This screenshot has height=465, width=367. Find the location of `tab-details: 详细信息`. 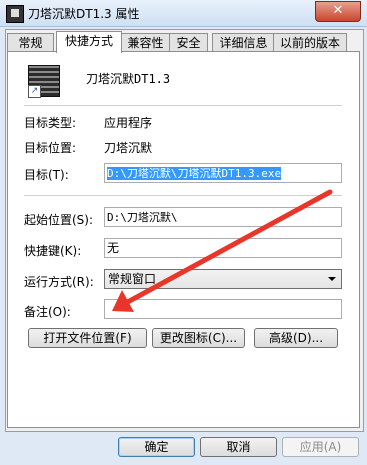

tab-details: 详细信息 is located at coordinates (243, 42).